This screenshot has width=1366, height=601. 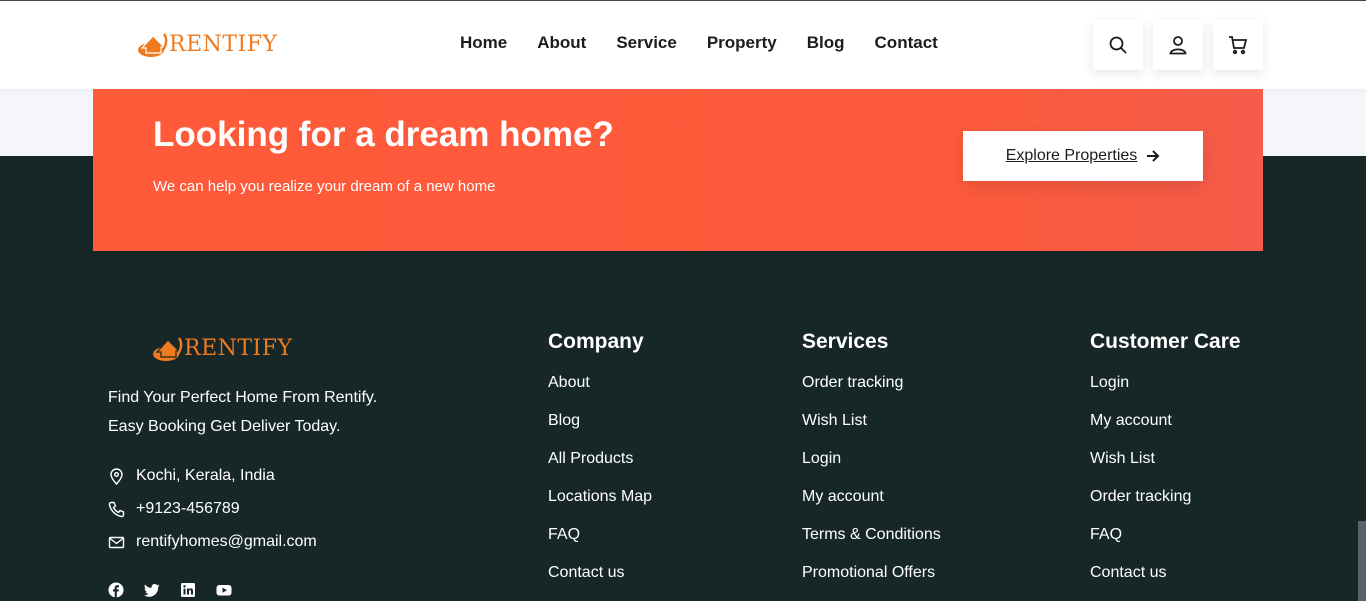 I want to click on youtube-icon, so click(x=224, y=590).